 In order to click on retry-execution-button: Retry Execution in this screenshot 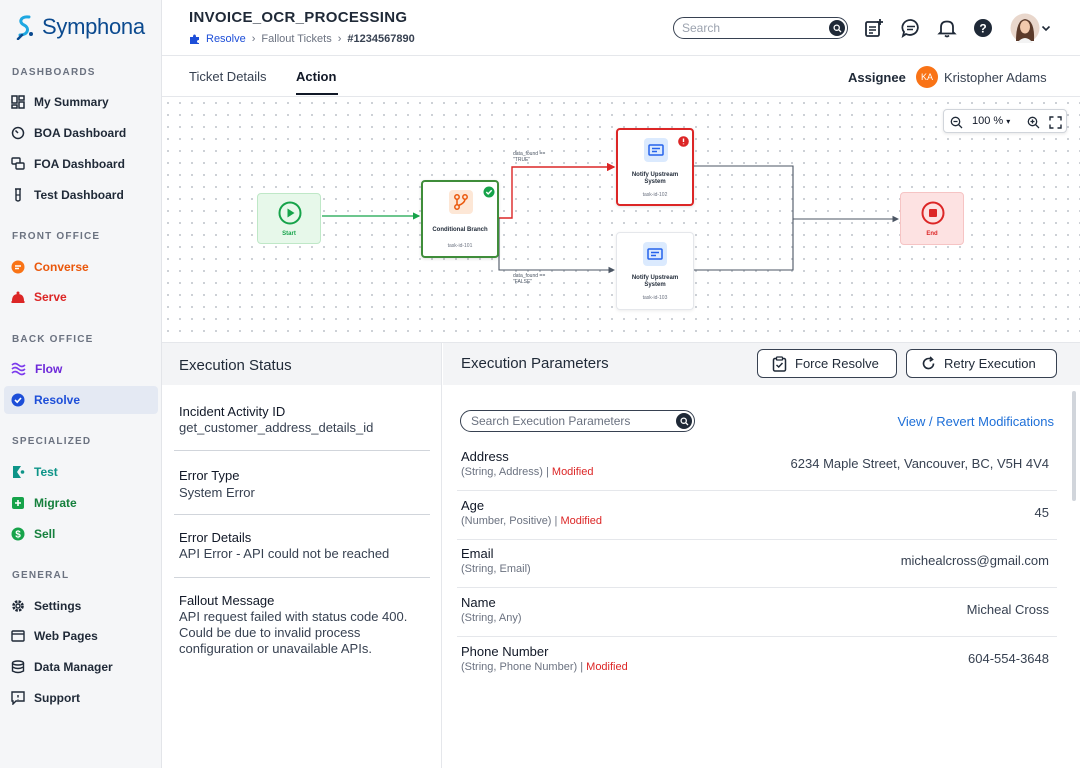, I will do `click(981, 363)`.